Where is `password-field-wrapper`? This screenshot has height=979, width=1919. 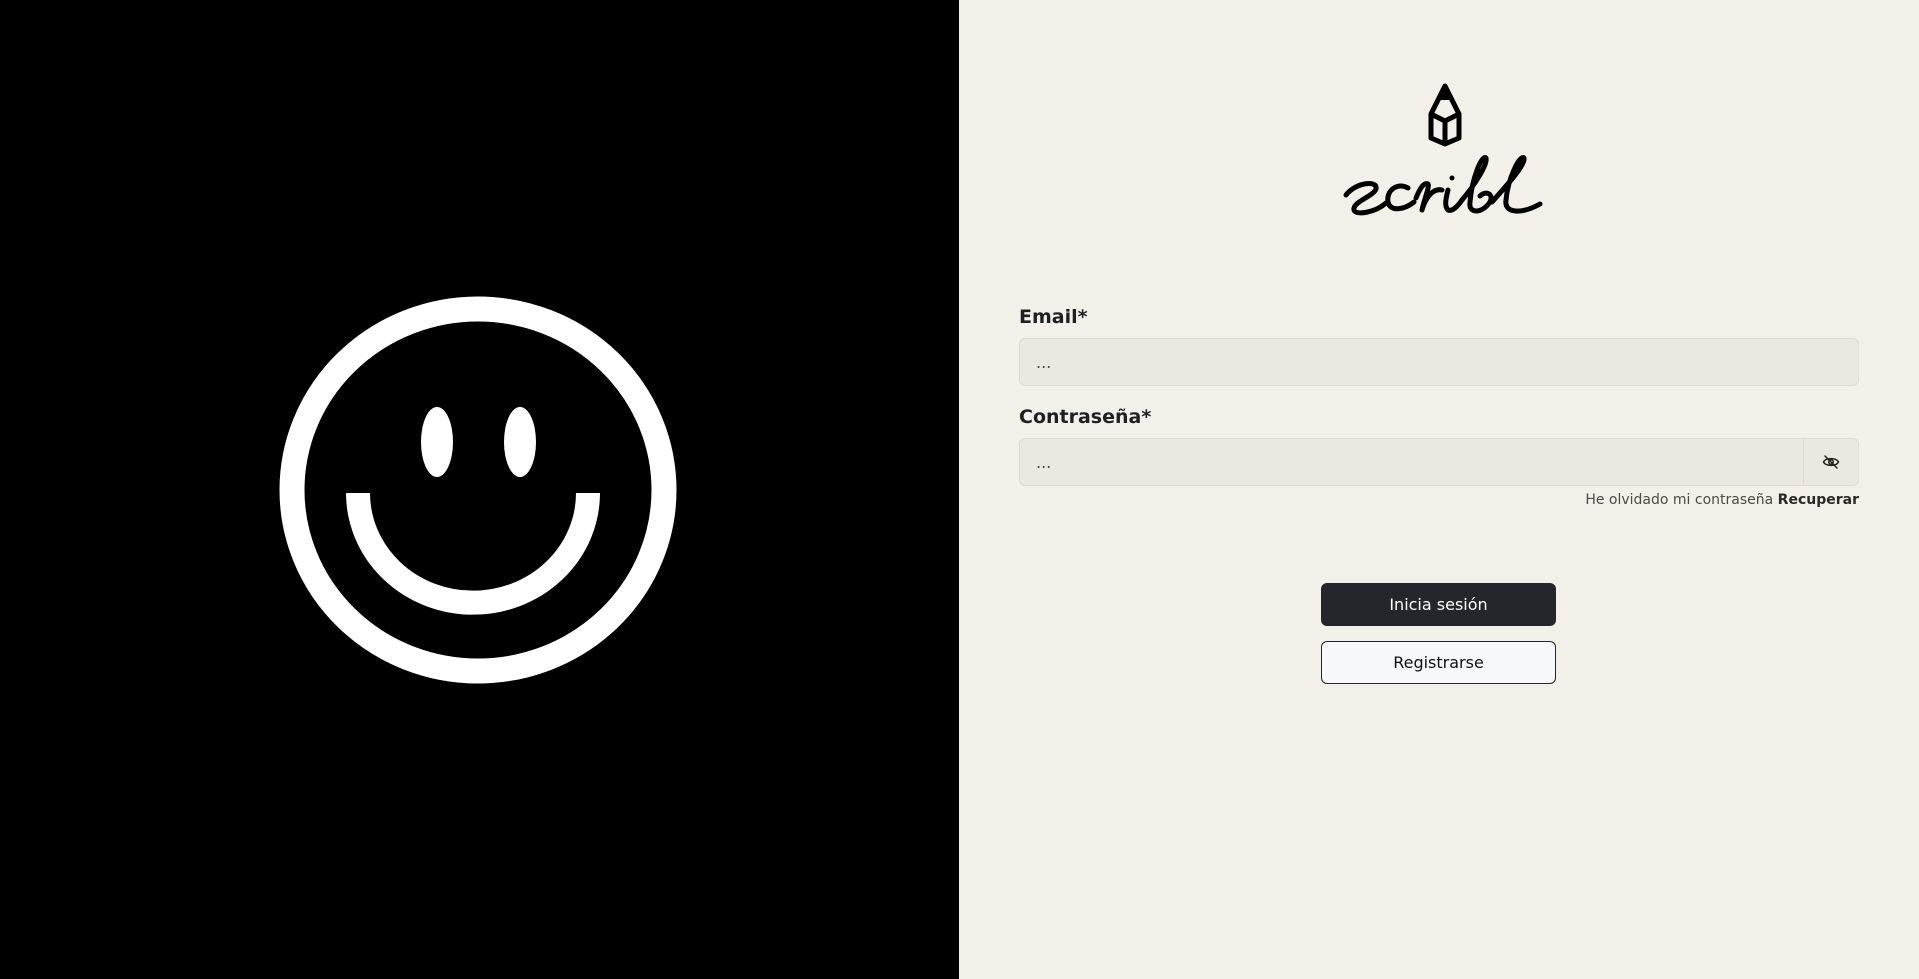
password-field-wrapper is located at coordinates (1439, 462).